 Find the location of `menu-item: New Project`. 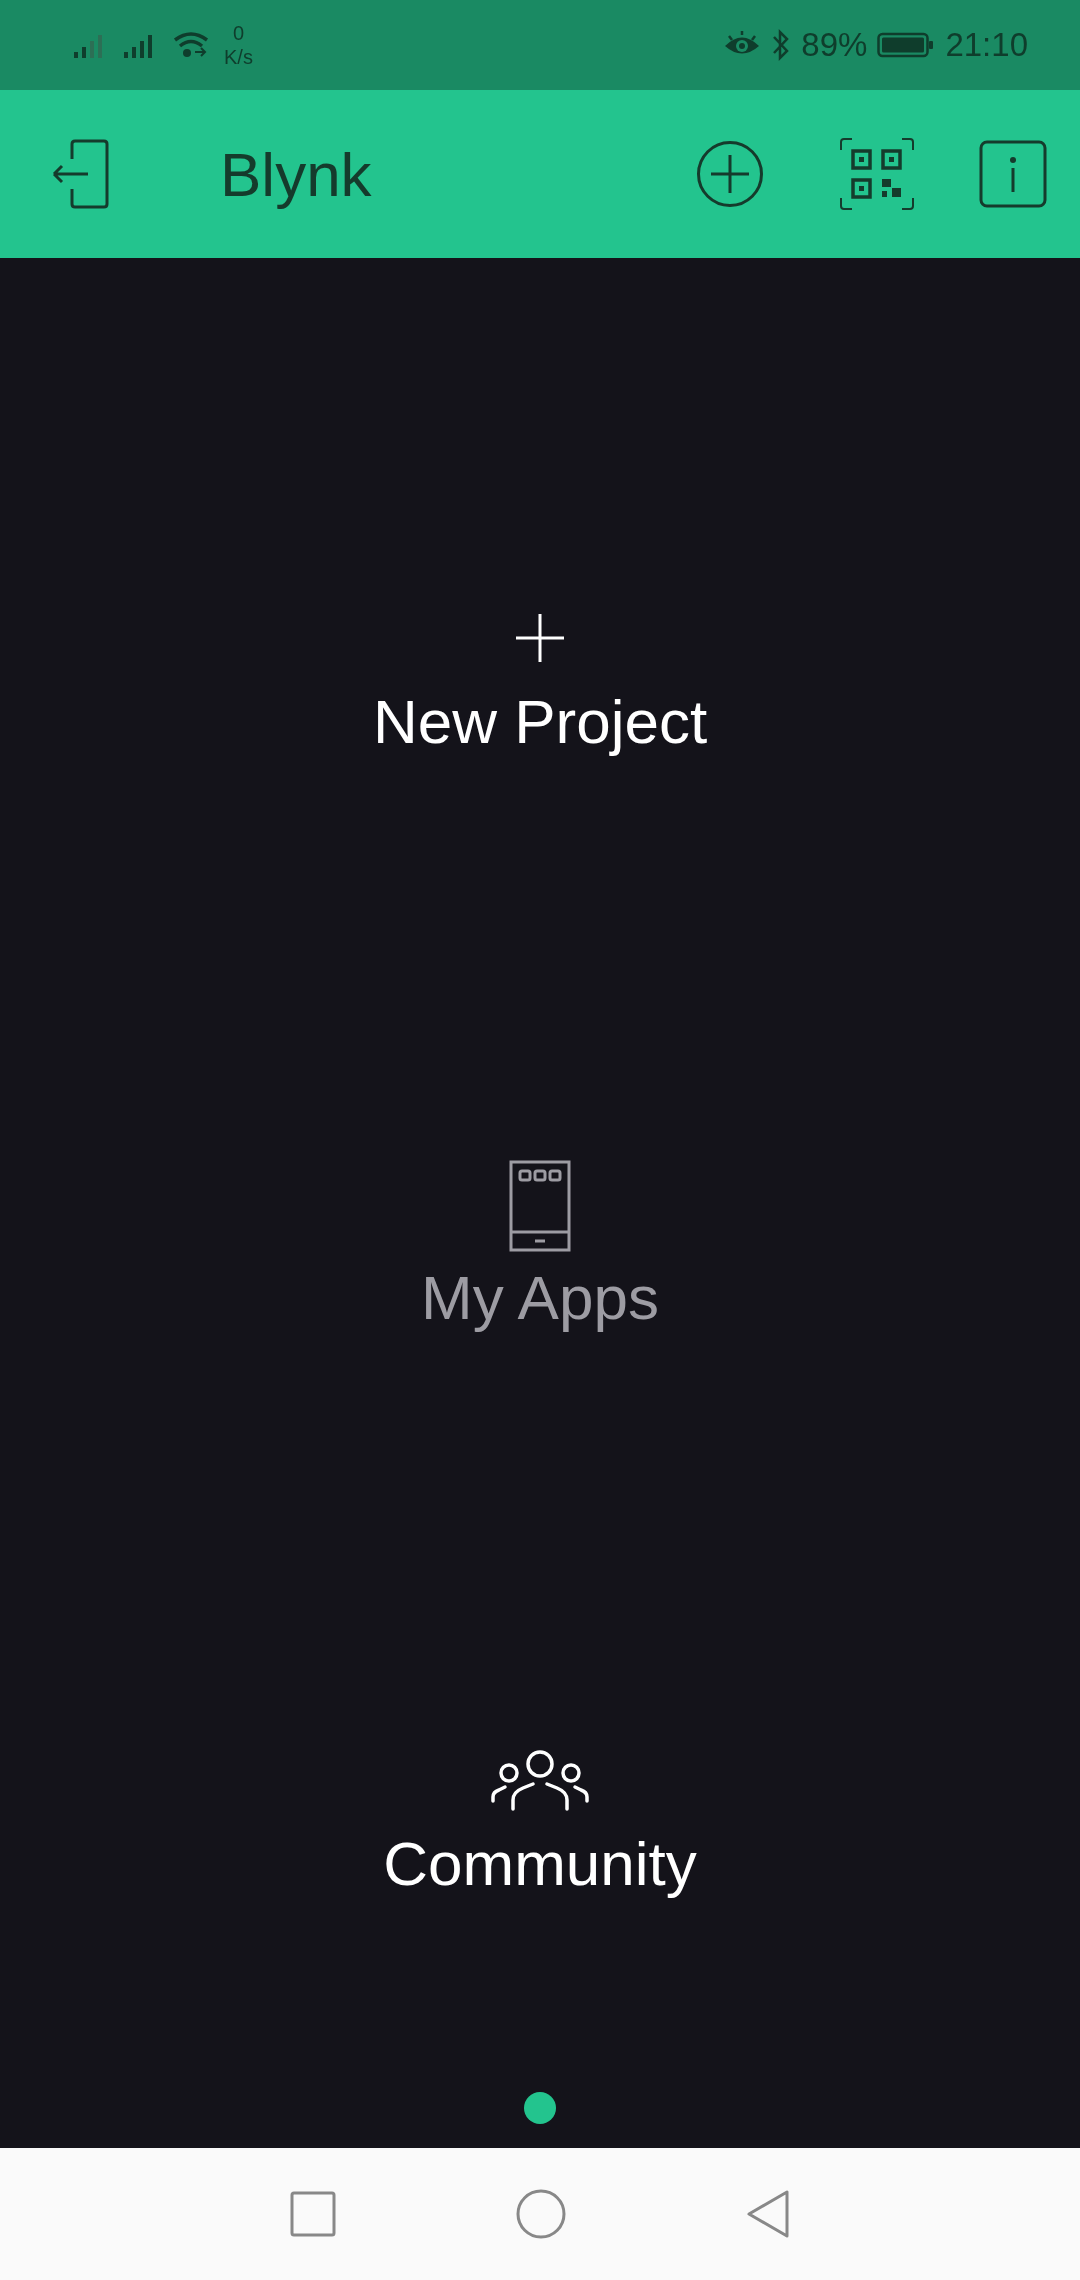

menu-item: New Project is located at coordinates (540, 722).